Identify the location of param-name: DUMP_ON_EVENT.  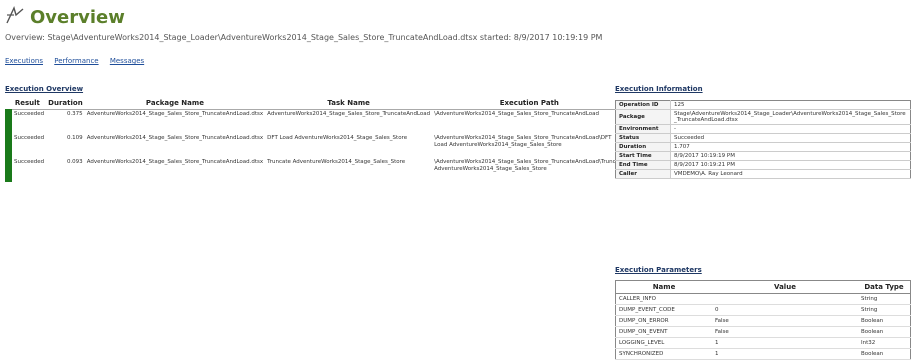
(663, 332).